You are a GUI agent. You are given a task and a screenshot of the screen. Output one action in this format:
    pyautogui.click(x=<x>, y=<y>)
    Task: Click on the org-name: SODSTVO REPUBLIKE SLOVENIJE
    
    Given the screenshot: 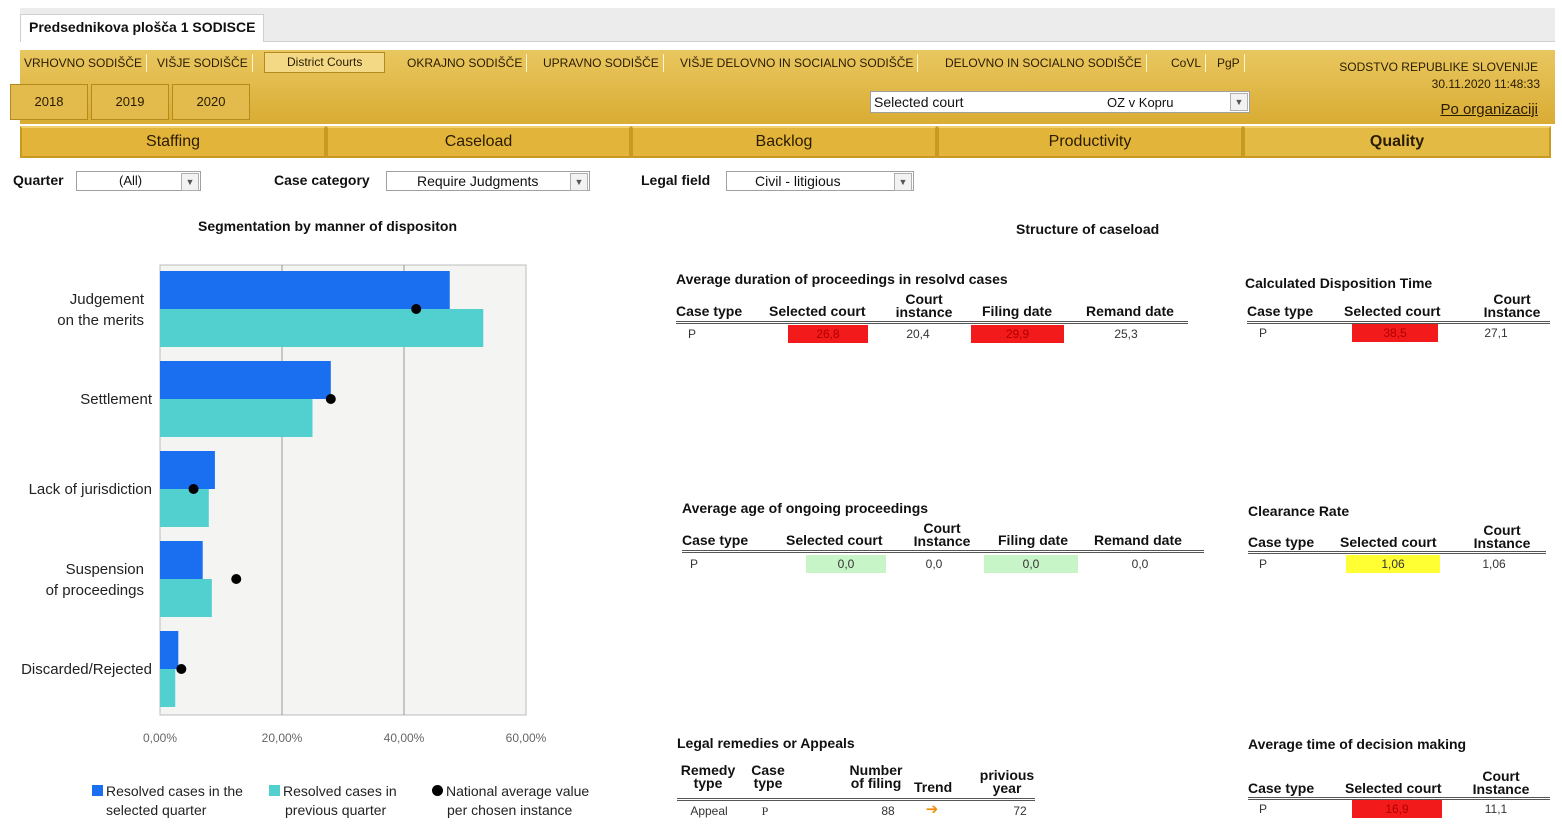 What is the action you would take?
    pyautogui.click(x=1438, y=67)
    